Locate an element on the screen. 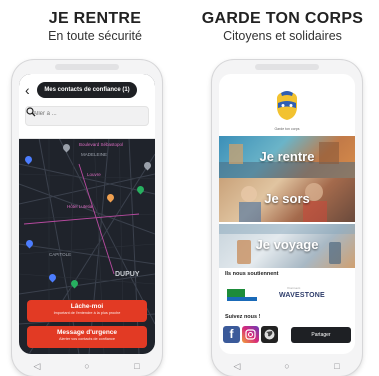  left-caption: JE RENTRE En toute sécurité is located at coordinates (95, 27).